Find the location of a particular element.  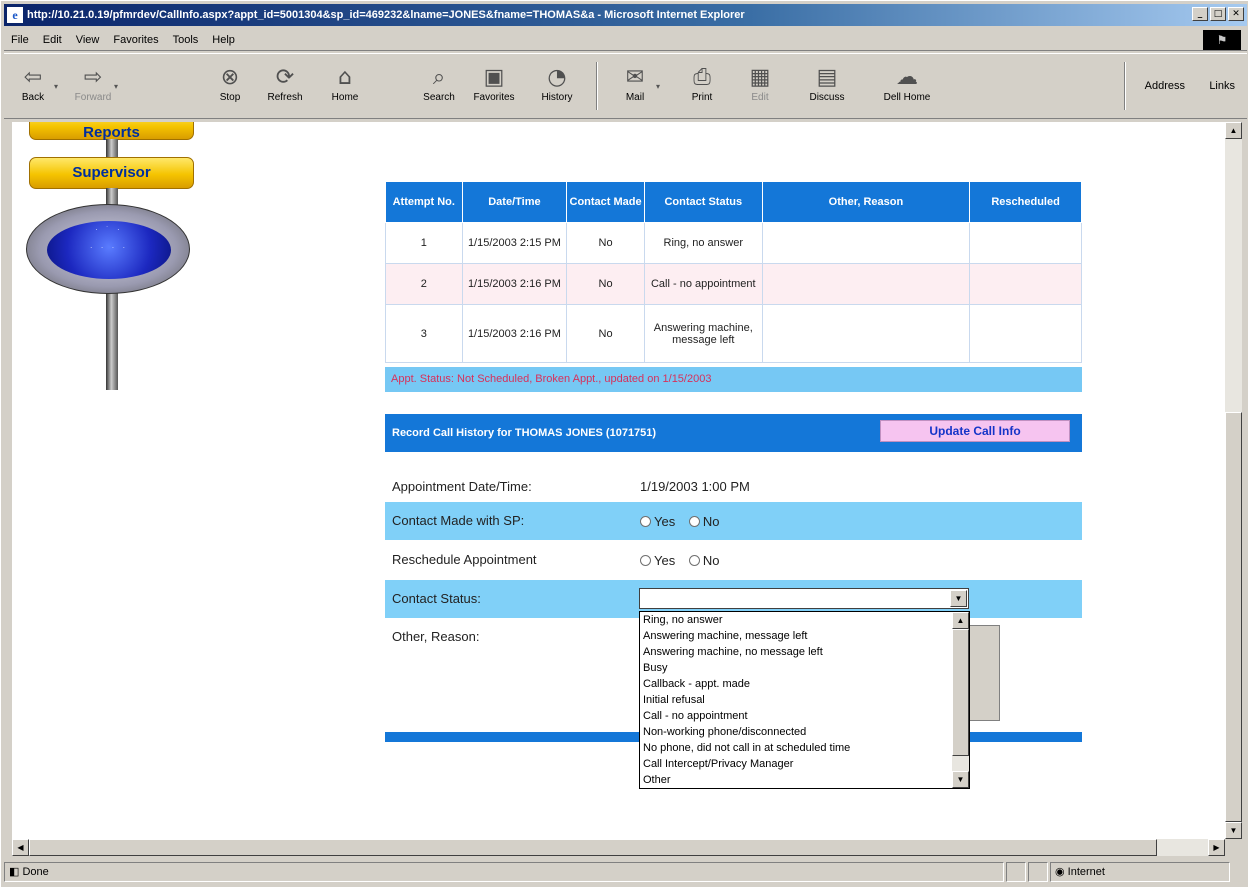

reports-button: Reports is located at coordinates (111, 131).